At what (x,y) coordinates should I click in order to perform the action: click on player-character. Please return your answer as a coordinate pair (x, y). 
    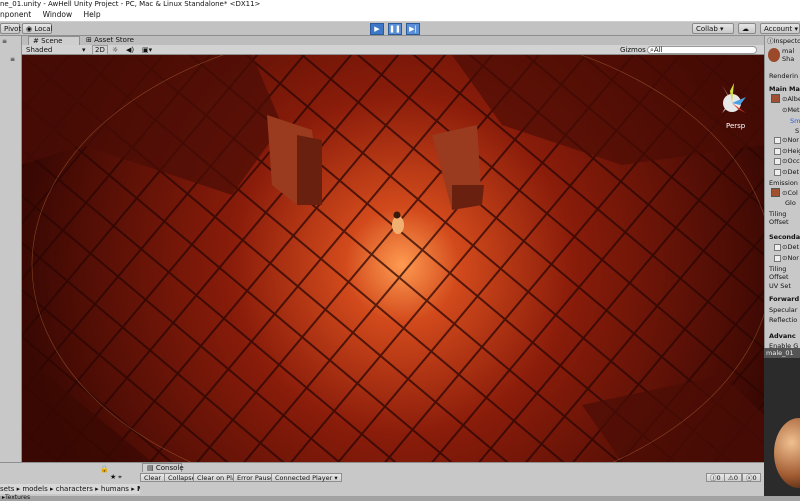
    Looking at the image, I should click on (398, 225).